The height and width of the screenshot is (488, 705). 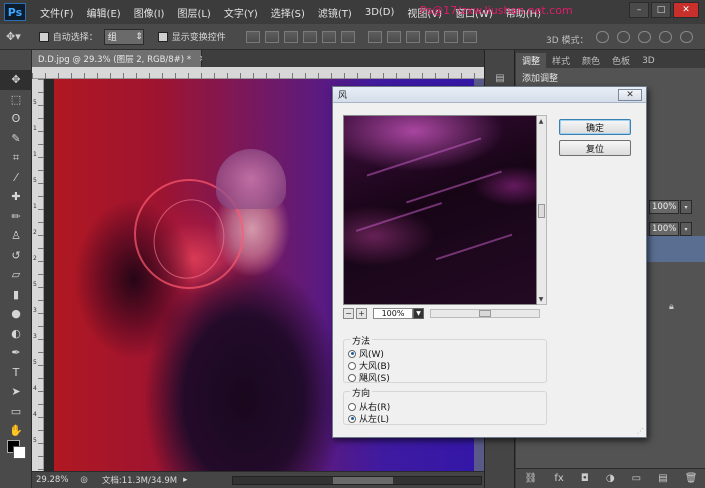 I want to click on history-panel-icon: ▤, so click(x=500, y=78).